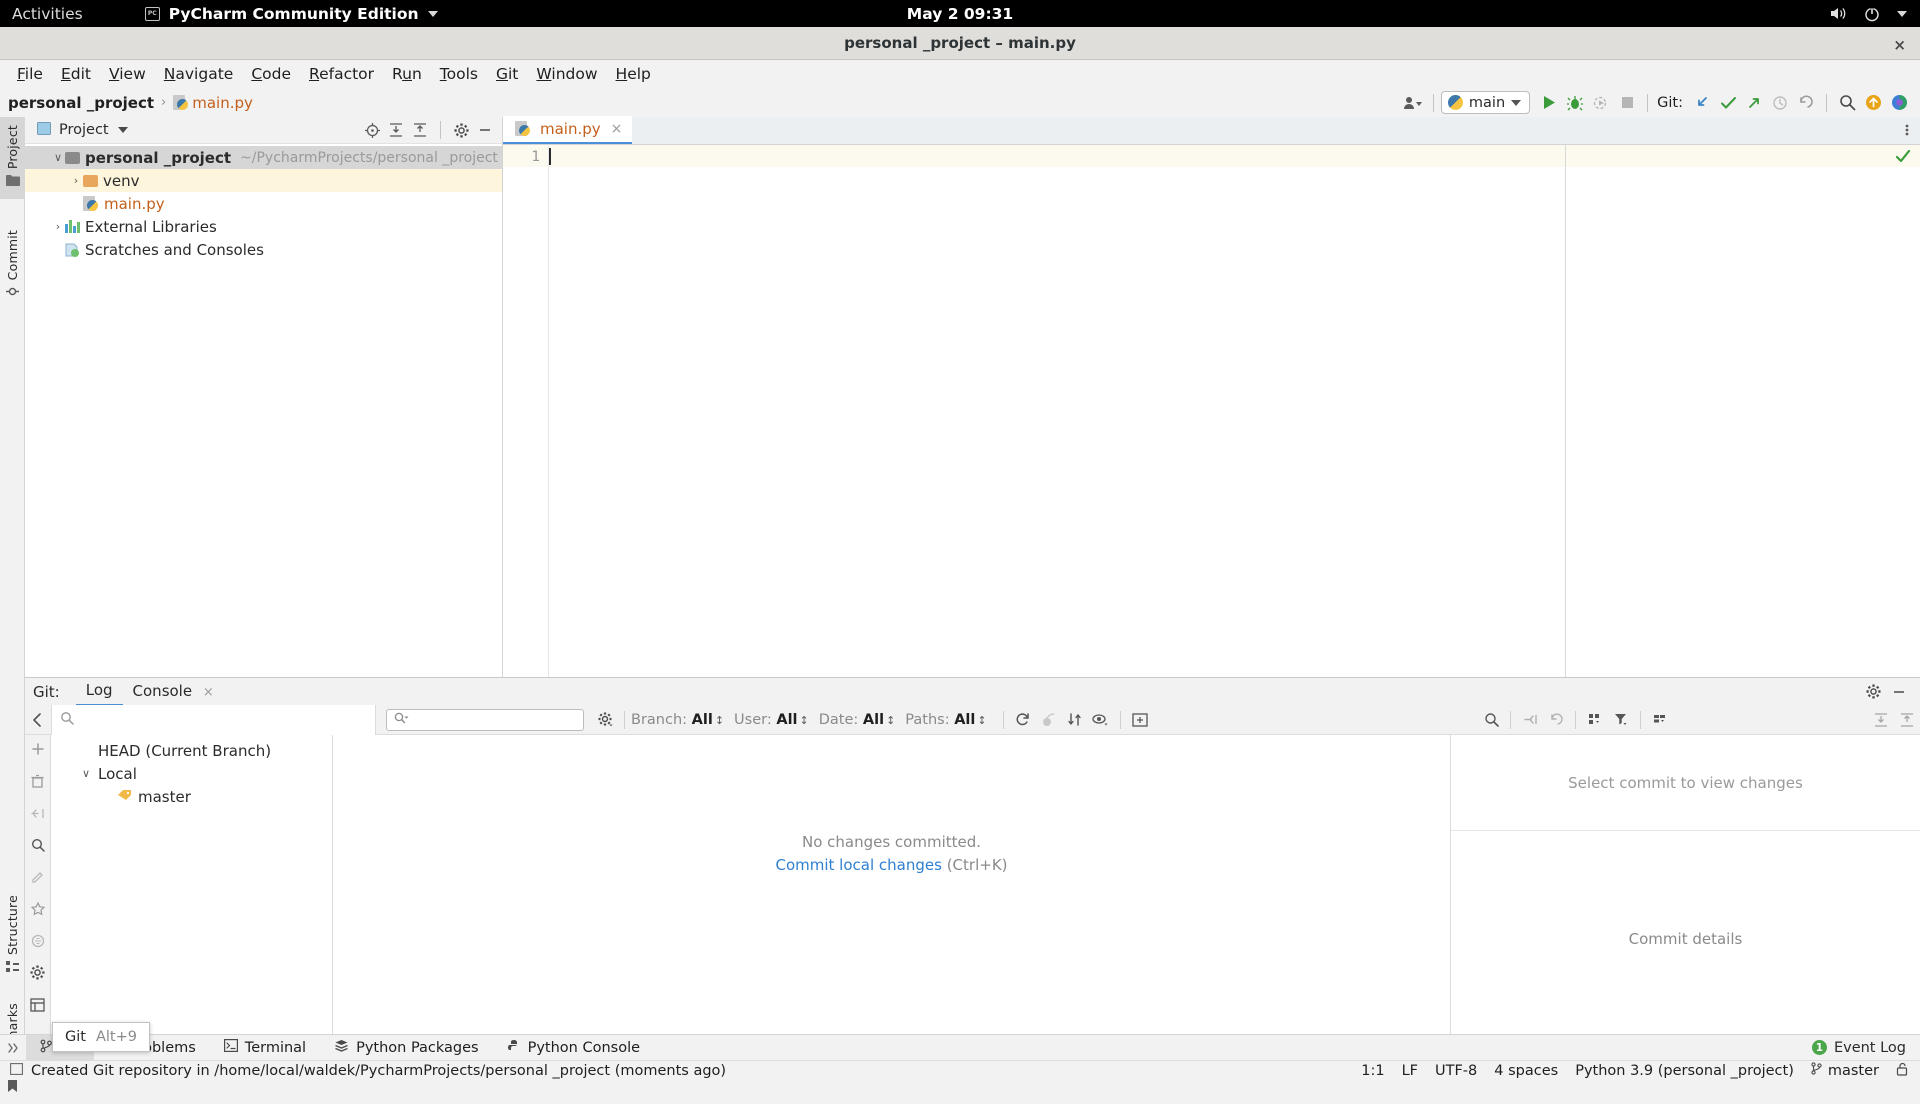 This screenshot has width=1920, height=1104. Describe the element at coordinates (507, 74) in the screenshot. I see `menu-git: Git` at that location.